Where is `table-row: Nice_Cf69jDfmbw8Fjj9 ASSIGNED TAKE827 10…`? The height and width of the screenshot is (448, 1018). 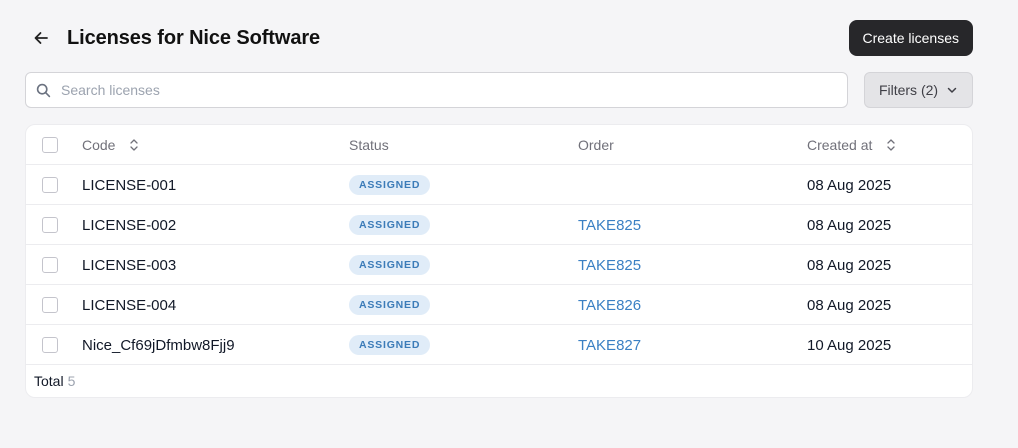 table-row: Nice_Cf69jDfmbw8Fjj9 ASSIGNED TAKE827 10… is located at coordinates (499, 345).